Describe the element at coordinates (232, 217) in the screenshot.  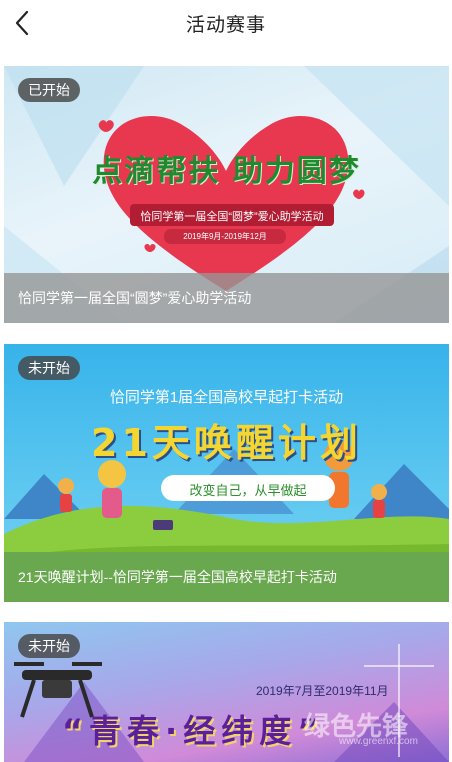
I see `banner-ribbon: 恰同学第一届全国“圆梦”爱心助学活动` at that location.